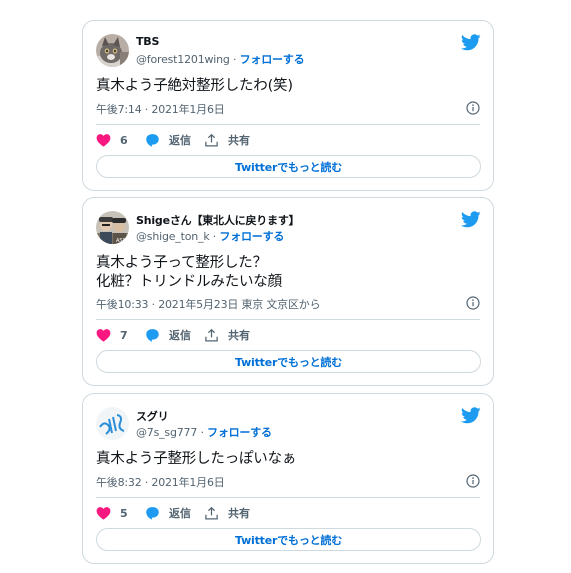 The image size is (571, 573). I want to click on like-count: 6, so click(124, 140).